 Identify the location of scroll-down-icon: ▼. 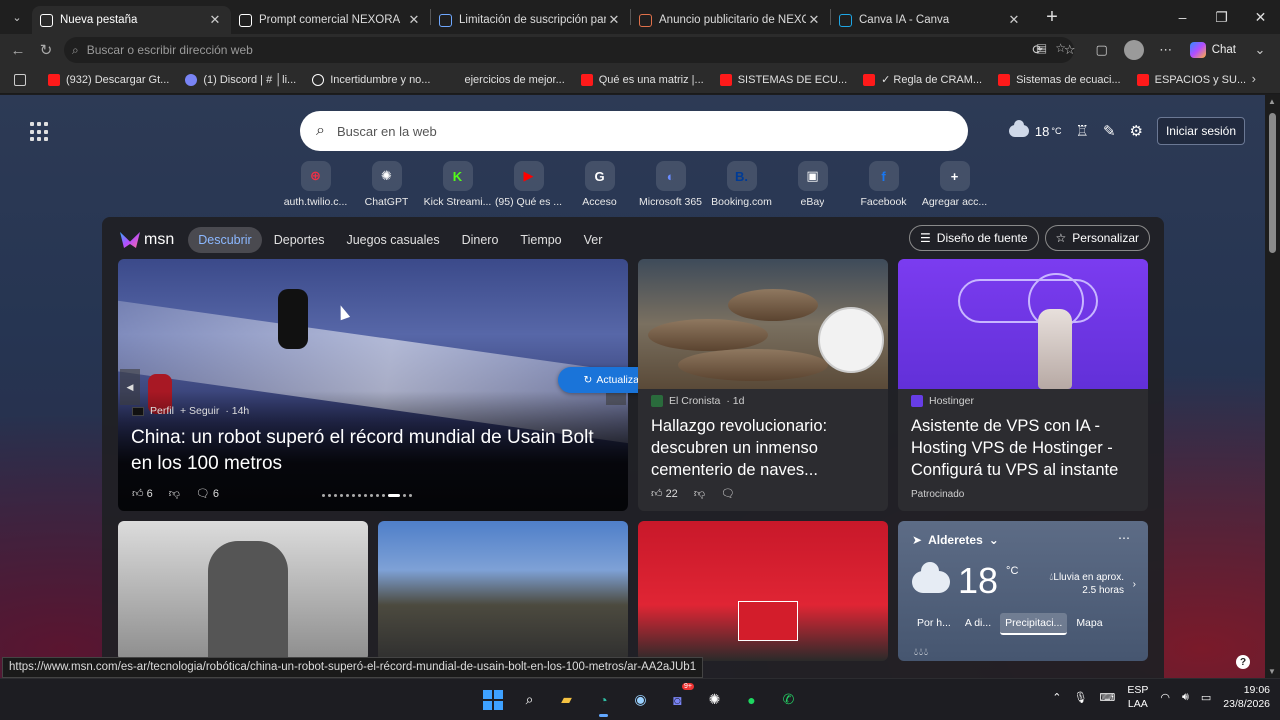
(1272, 671).